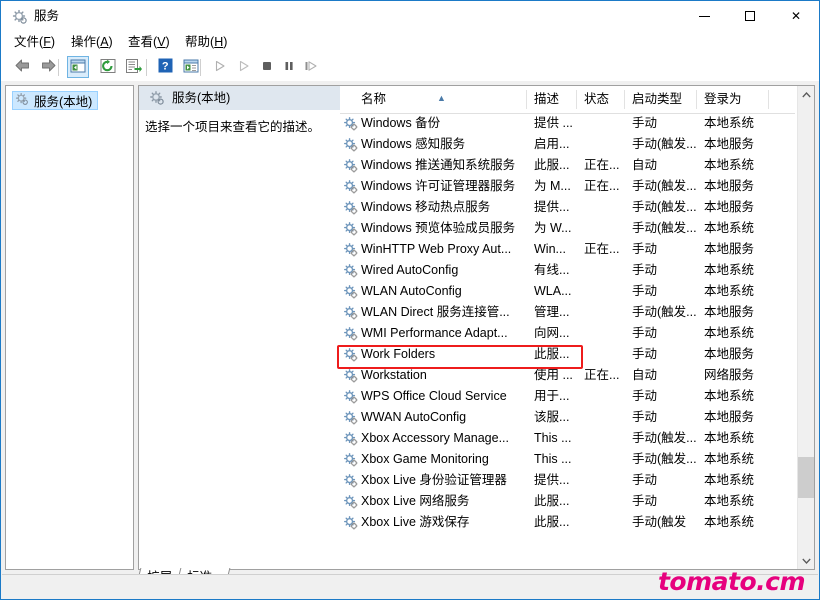  I want to click on minimize-icon, so click(704, 16).